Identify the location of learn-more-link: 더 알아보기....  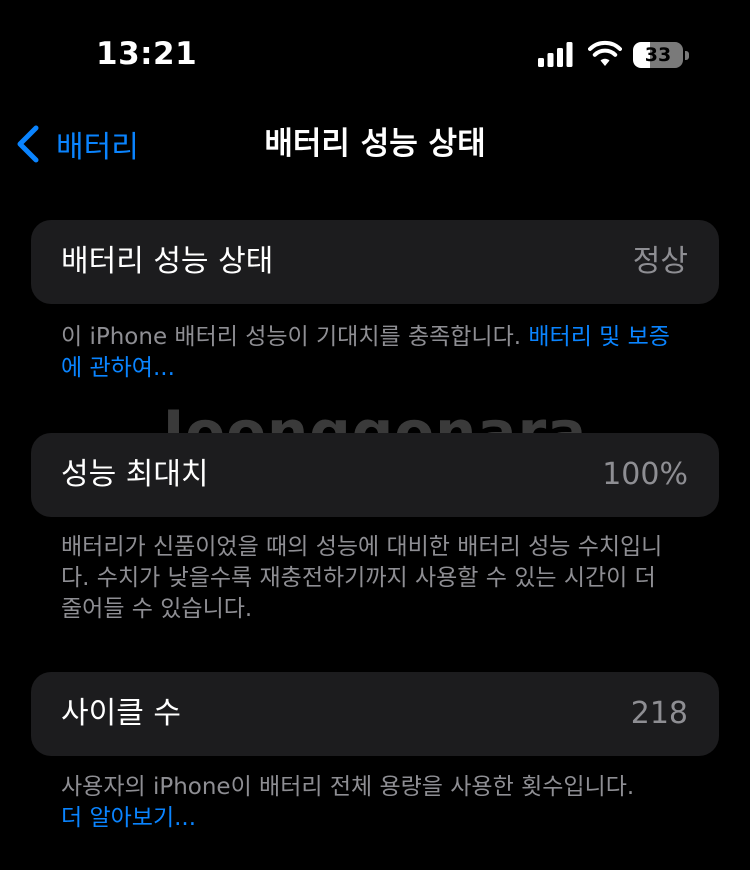
(128, 818).